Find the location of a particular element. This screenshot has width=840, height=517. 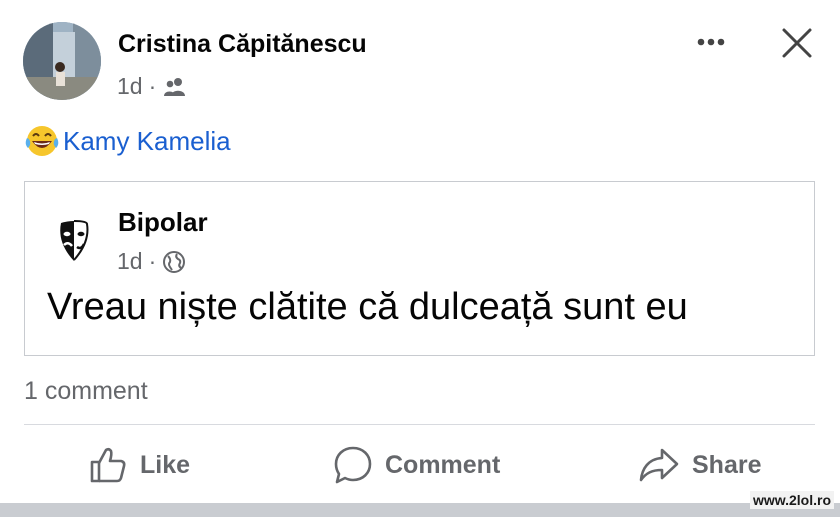

thumbs-up-icon is located at coordinates (108, 465).